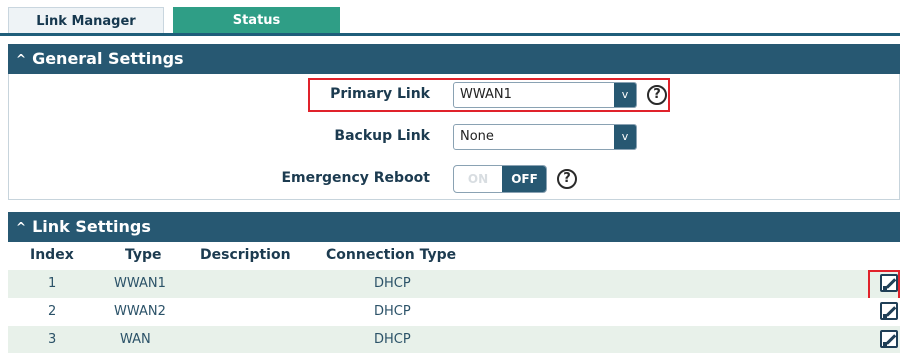 Image resolution: width=900 pixels, height=353 pixels. What do you see at coordinates (450, 34) in the screenshot?
I see `tab-underline` at bounding box center [450, 34].